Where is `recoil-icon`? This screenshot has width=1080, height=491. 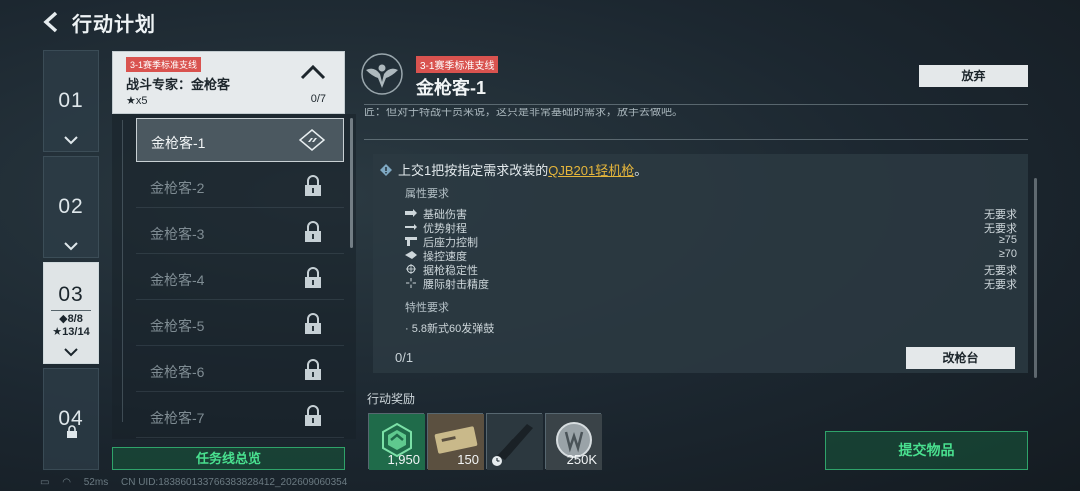 recoil-icon is located at coordinates (411, 241).